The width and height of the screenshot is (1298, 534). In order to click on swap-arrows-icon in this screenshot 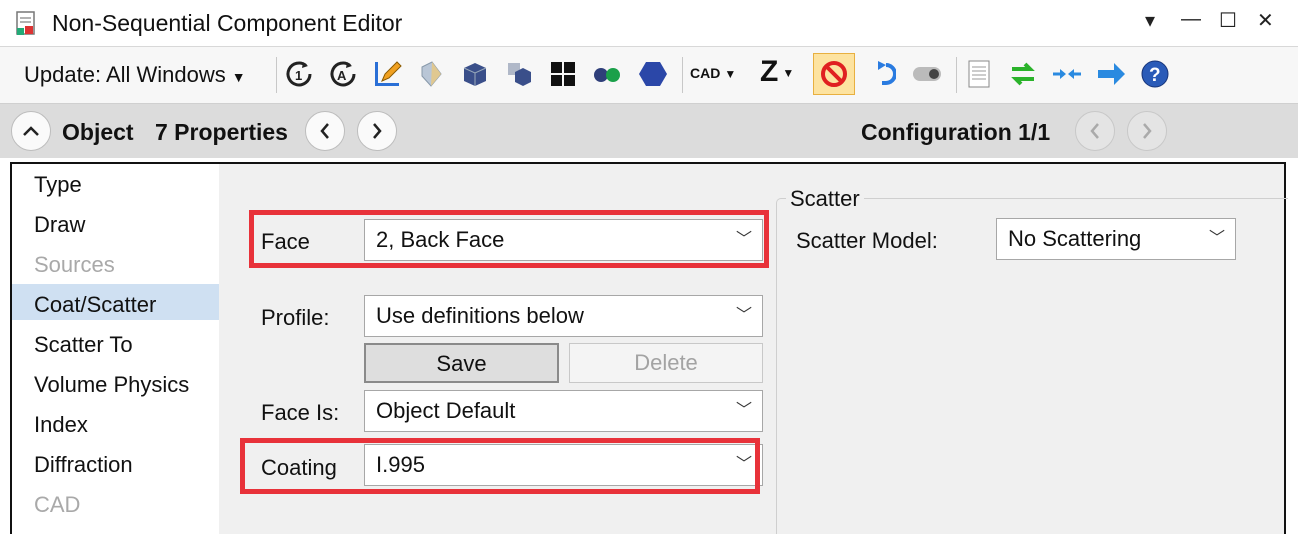, I will do `click(1023, 74)`.